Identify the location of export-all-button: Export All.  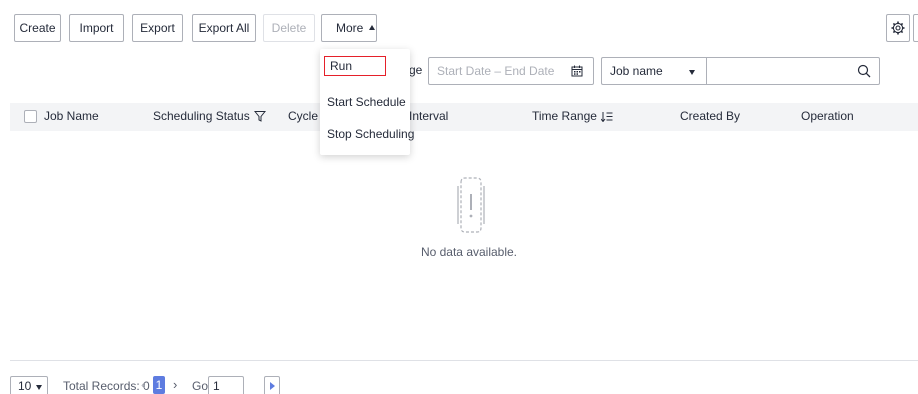
(224, 28).